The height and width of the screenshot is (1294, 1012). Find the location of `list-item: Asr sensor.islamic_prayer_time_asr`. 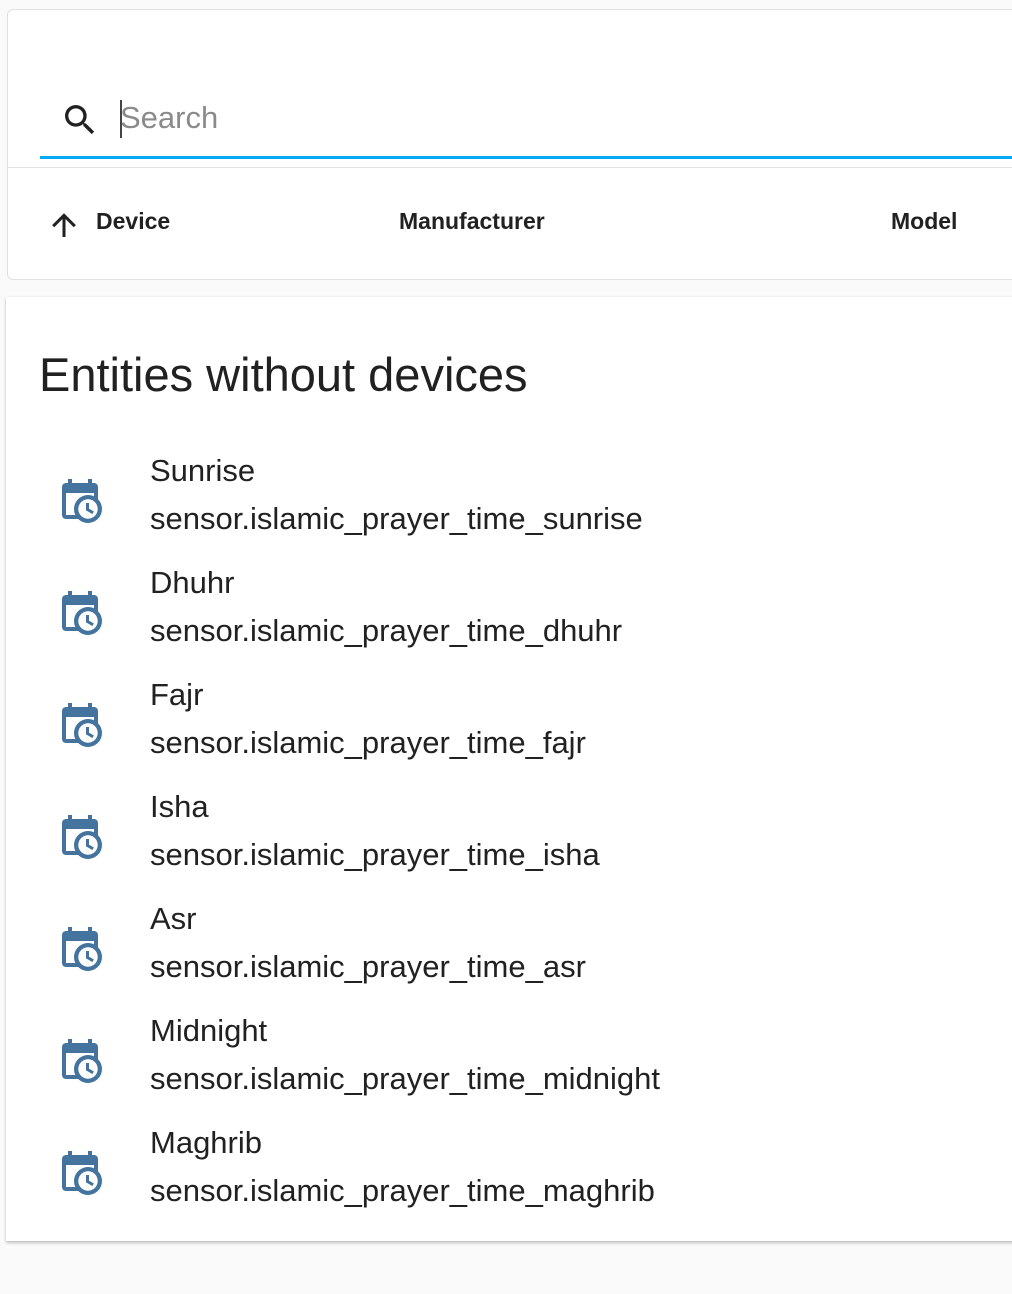

list-item: Asr sensor.islamic_prayer_time_asr is located at coordinates (509, 955).